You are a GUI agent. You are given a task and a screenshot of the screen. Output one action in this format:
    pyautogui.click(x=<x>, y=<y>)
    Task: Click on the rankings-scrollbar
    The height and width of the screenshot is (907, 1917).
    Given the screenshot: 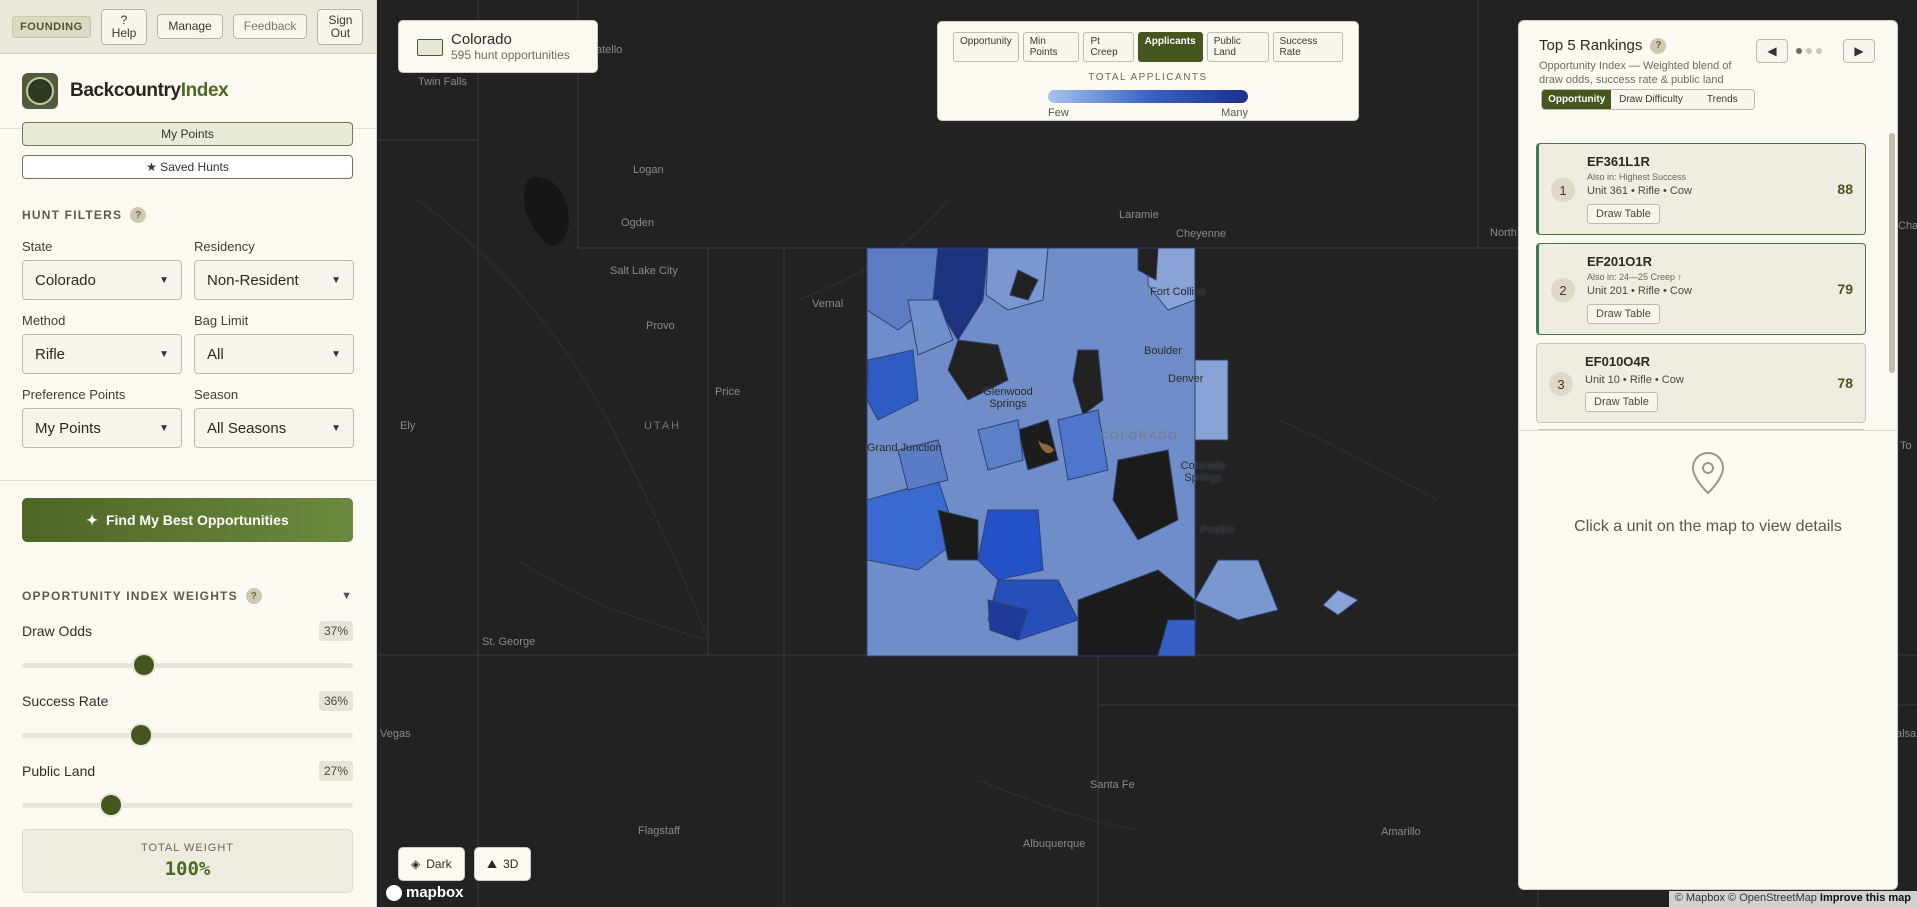 What is the action you would take?
    pyautogui.click(x=1892, y=261)
    